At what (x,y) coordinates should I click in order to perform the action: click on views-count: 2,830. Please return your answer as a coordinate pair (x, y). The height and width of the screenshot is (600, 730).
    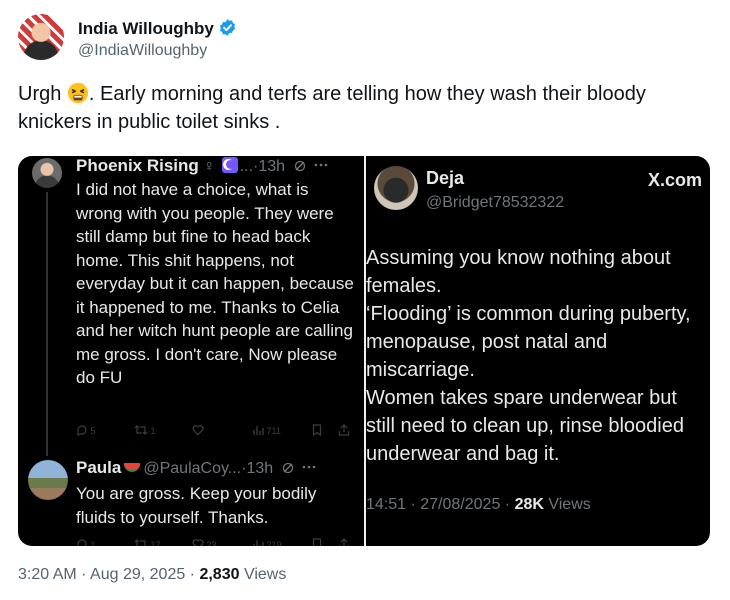
    Looking at the image, I should click on (219, 574).